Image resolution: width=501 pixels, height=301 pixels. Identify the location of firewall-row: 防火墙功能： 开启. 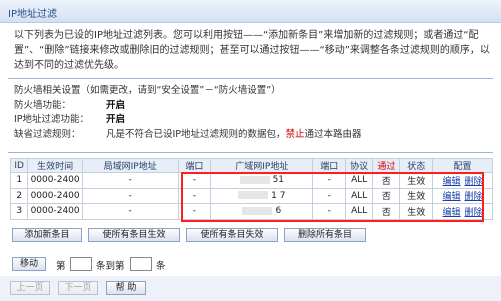
(188, 106).